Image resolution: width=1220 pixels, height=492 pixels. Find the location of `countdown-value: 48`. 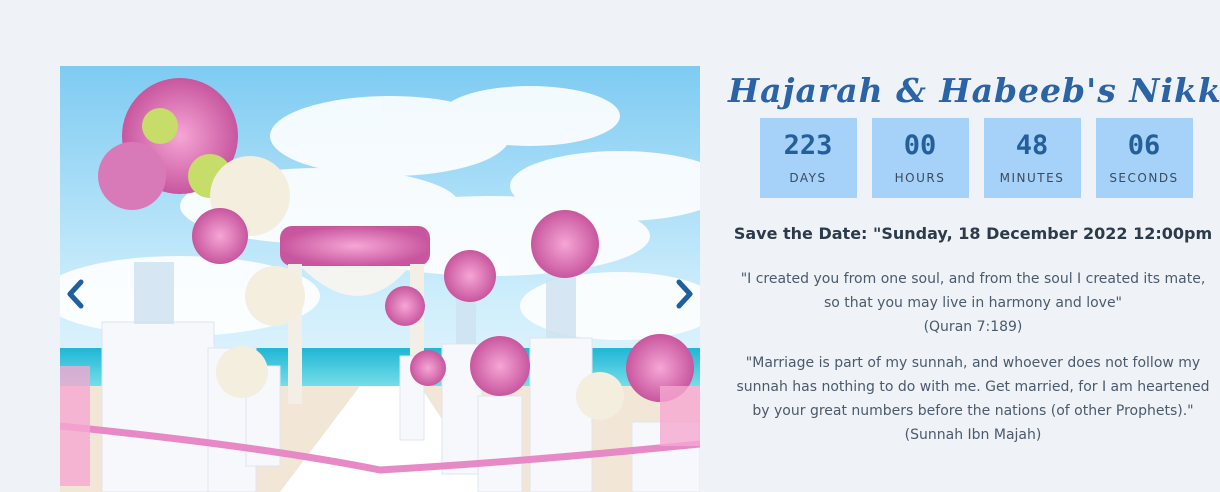

countdown-value: 48 is located at coordinates (1032, 145).